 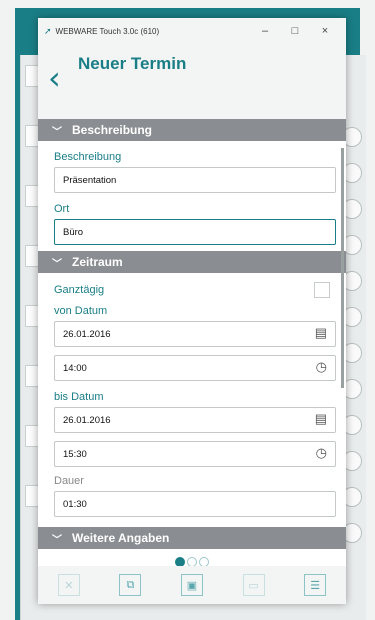 I want to click on delete-icon: ✕, so click(x=68, y=585).